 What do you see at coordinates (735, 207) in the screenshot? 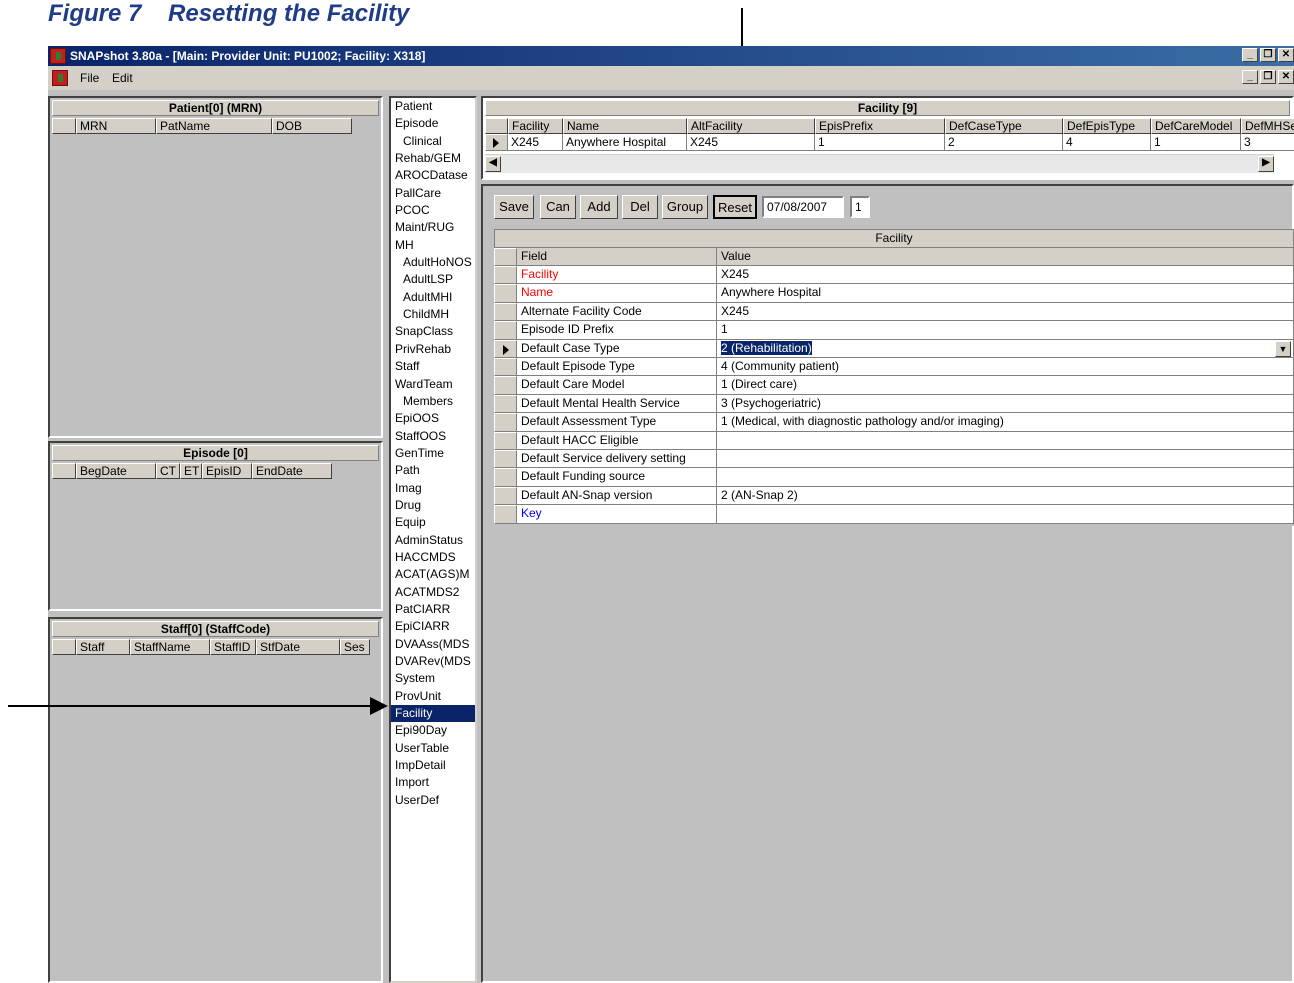
I see `reset-button: Reset` at bounding box center [735, 207].